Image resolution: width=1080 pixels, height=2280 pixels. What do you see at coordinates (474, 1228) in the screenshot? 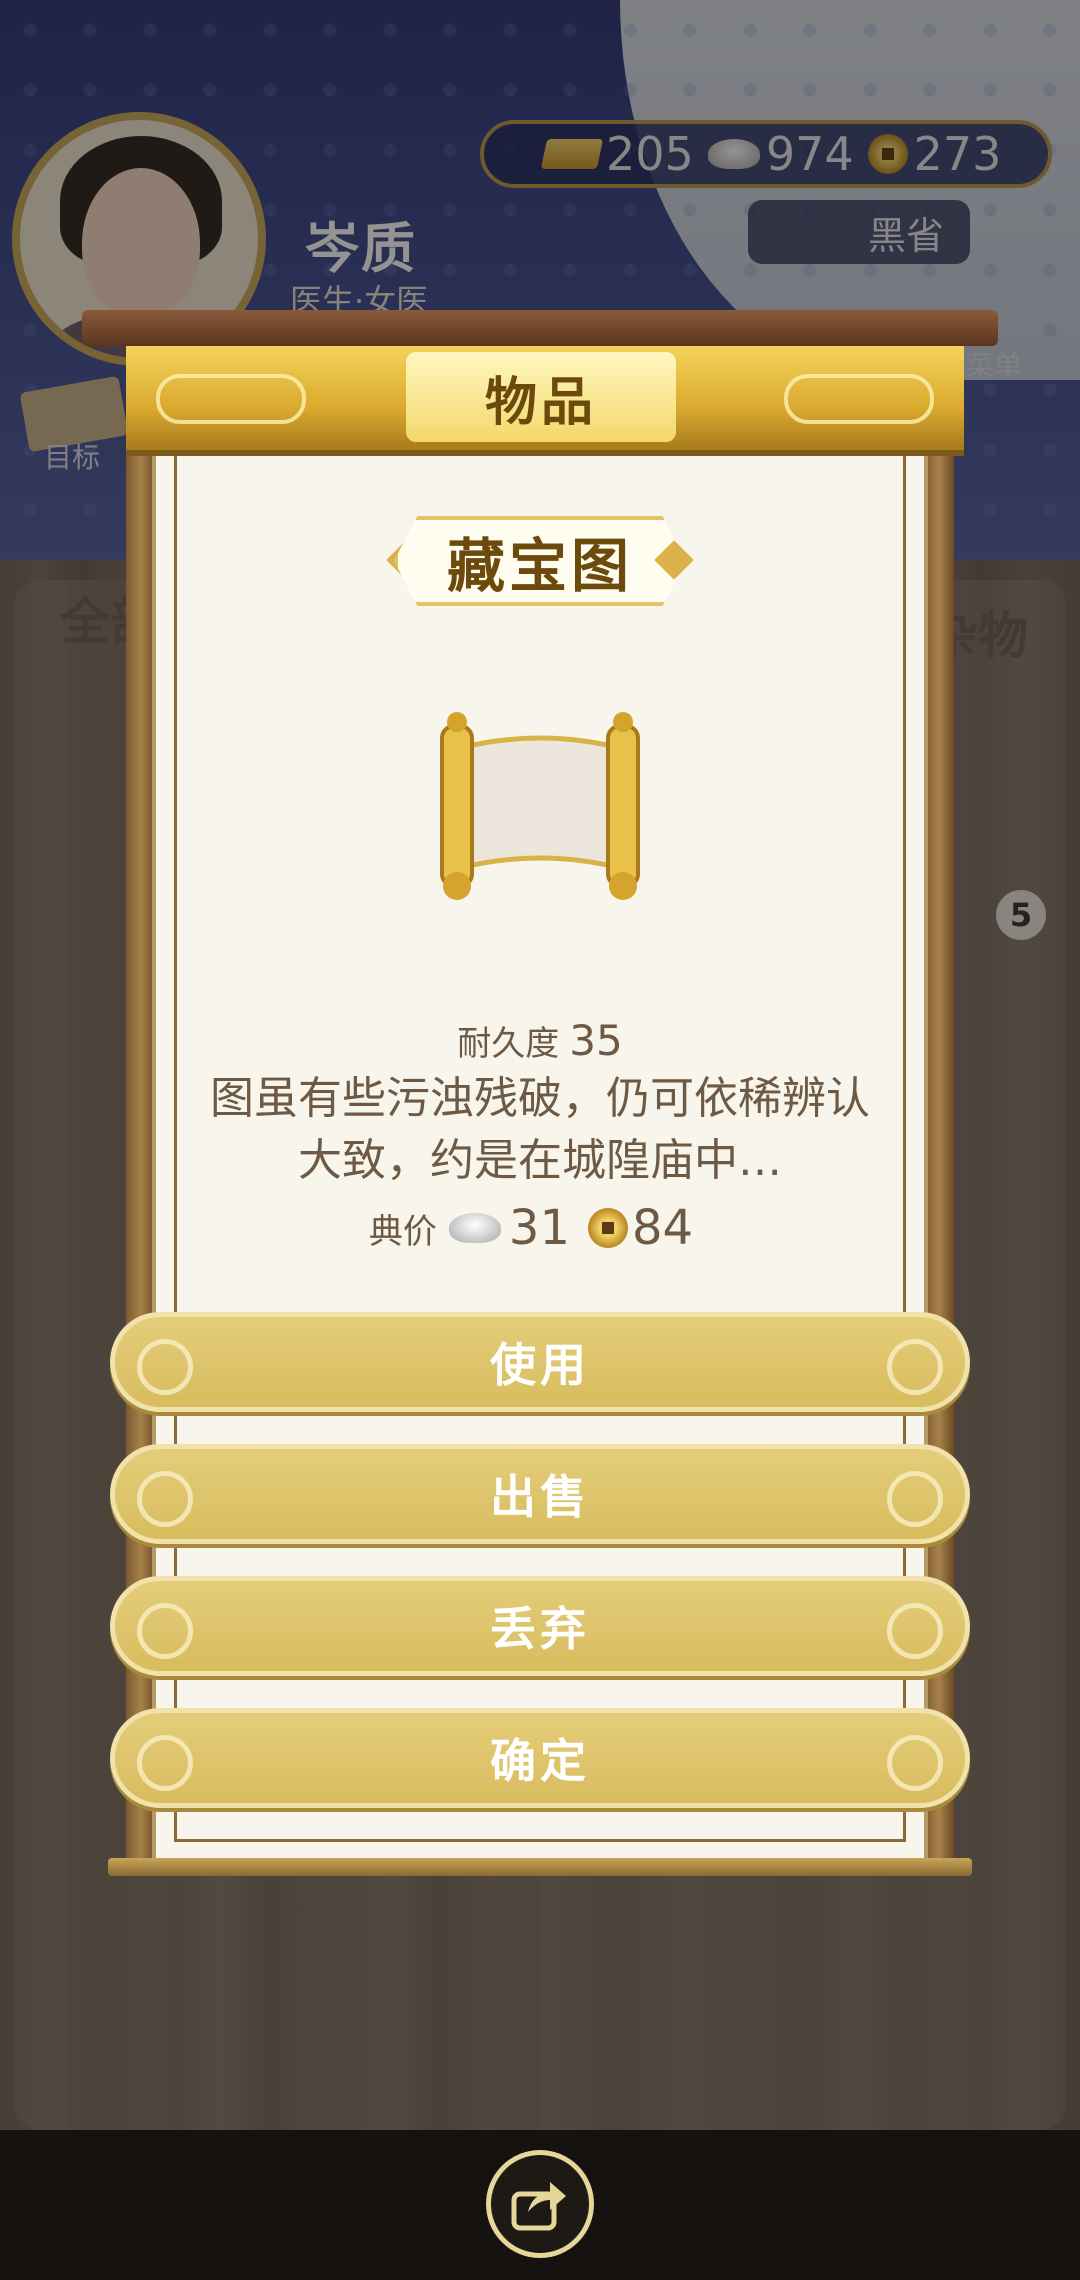
I see `silver-ingot-icon` at bounding box center [474, 1228].